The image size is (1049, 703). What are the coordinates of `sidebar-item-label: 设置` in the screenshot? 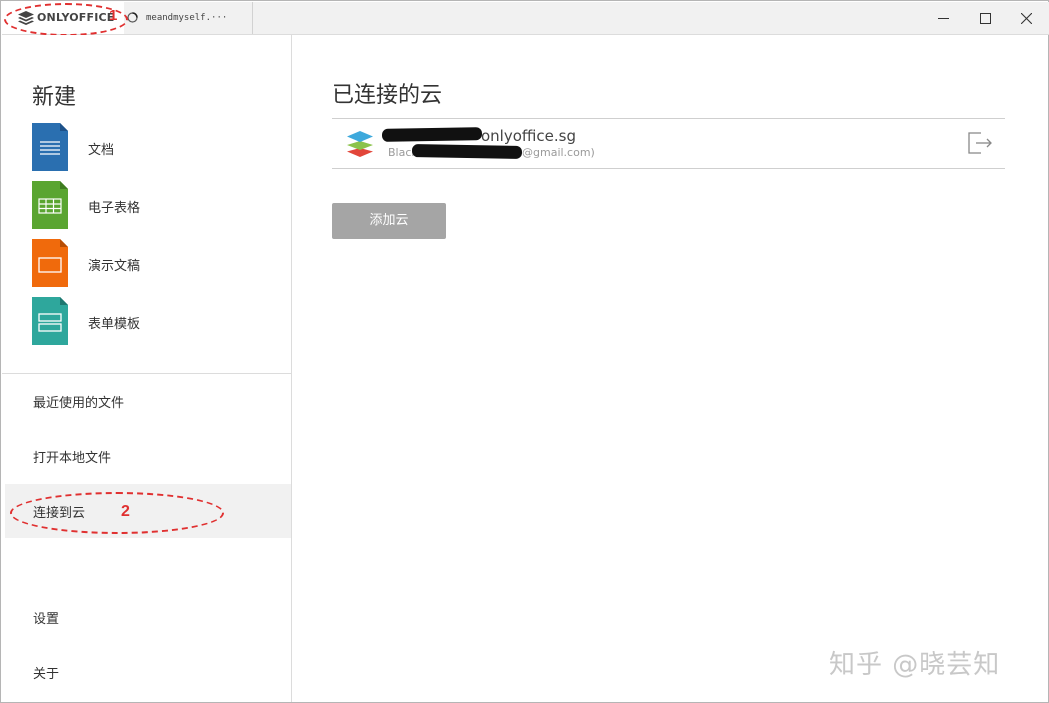 It's located at (46, 619).